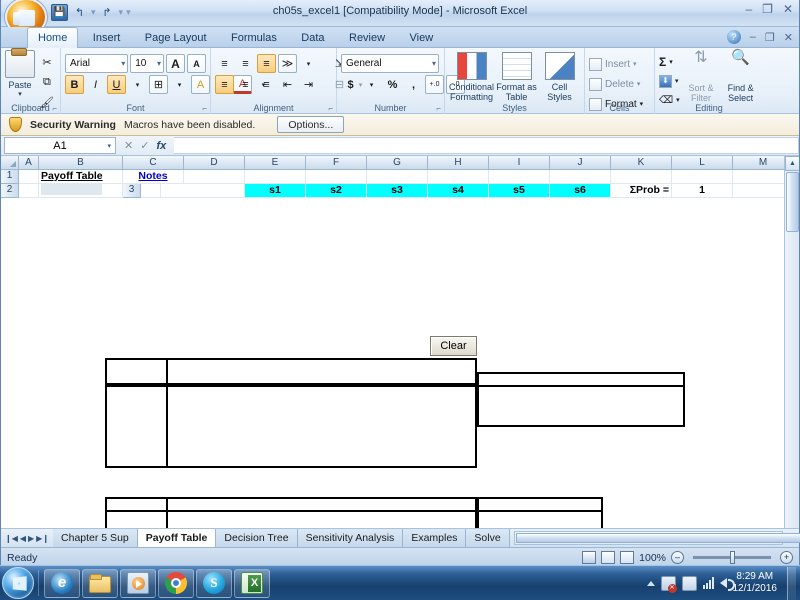 The height and width of the screenshot is (600, 800). I want to click on zoom-slider-thumb, so click(732, 557).